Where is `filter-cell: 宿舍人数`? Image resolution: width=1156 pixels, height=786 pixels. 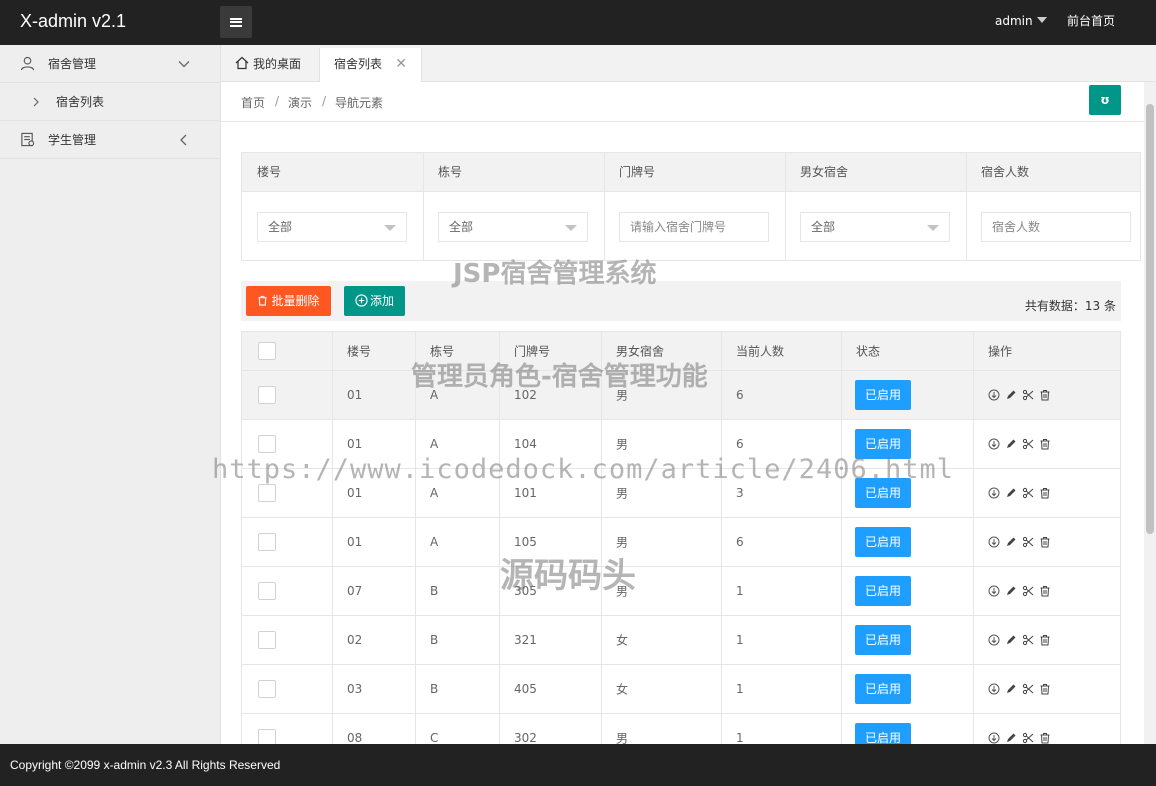
filter-cell: 宿舍人数 is located at coordinates (1053, 226).